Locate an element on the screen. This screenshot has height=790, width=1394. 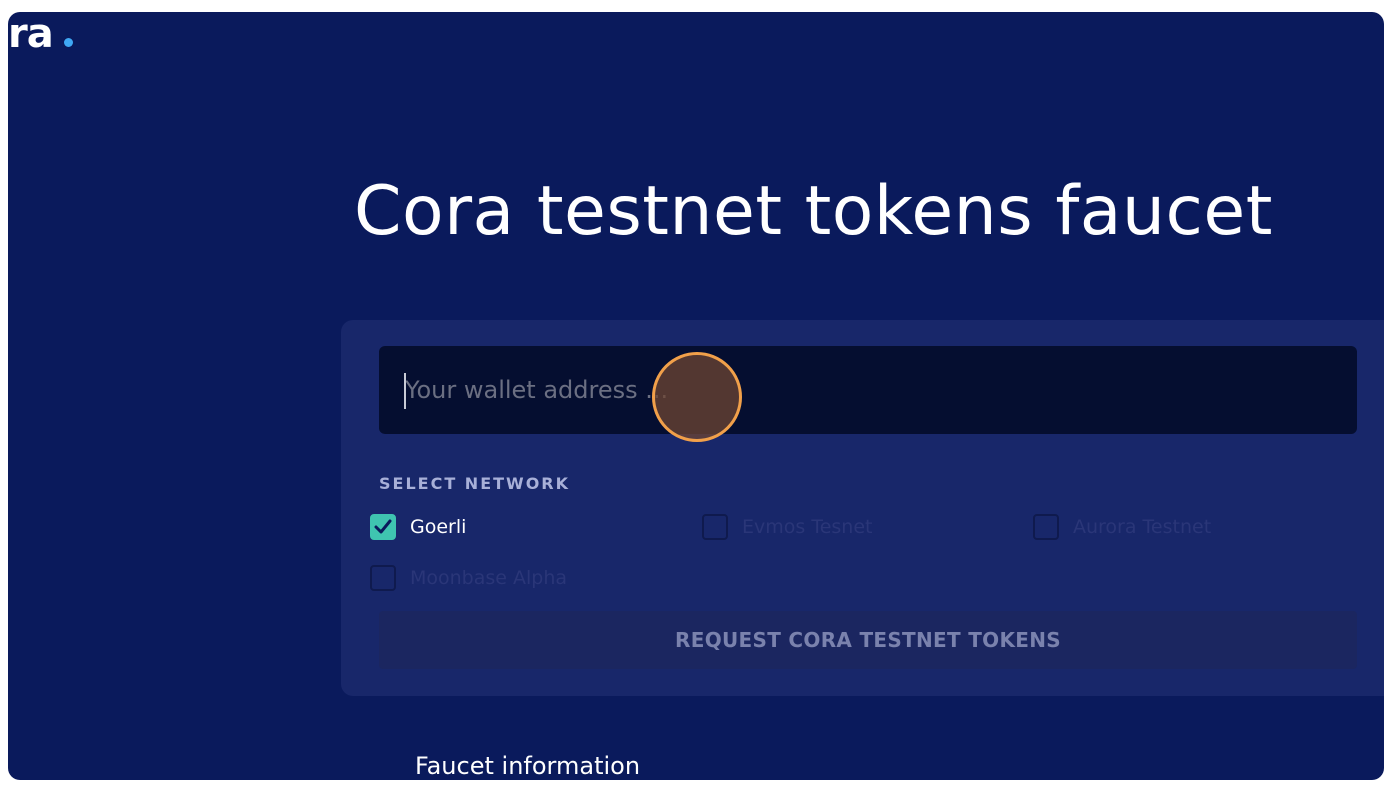
network-label-goerli: Goerli is located at coordinates (438, 527).